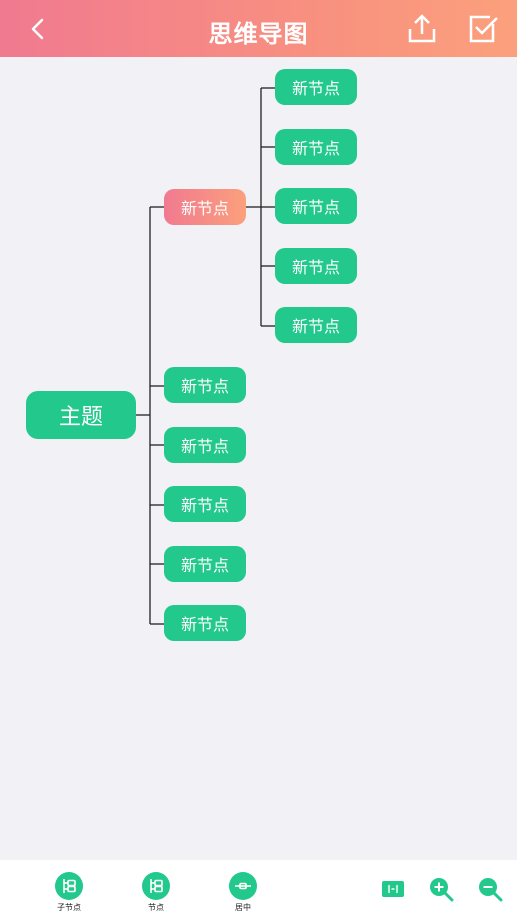 The image size is (517, 920). What do you see at coordinates (156, 907) in the screenshot?
I see `node-label: 节点` at bounding box center [156, 907].